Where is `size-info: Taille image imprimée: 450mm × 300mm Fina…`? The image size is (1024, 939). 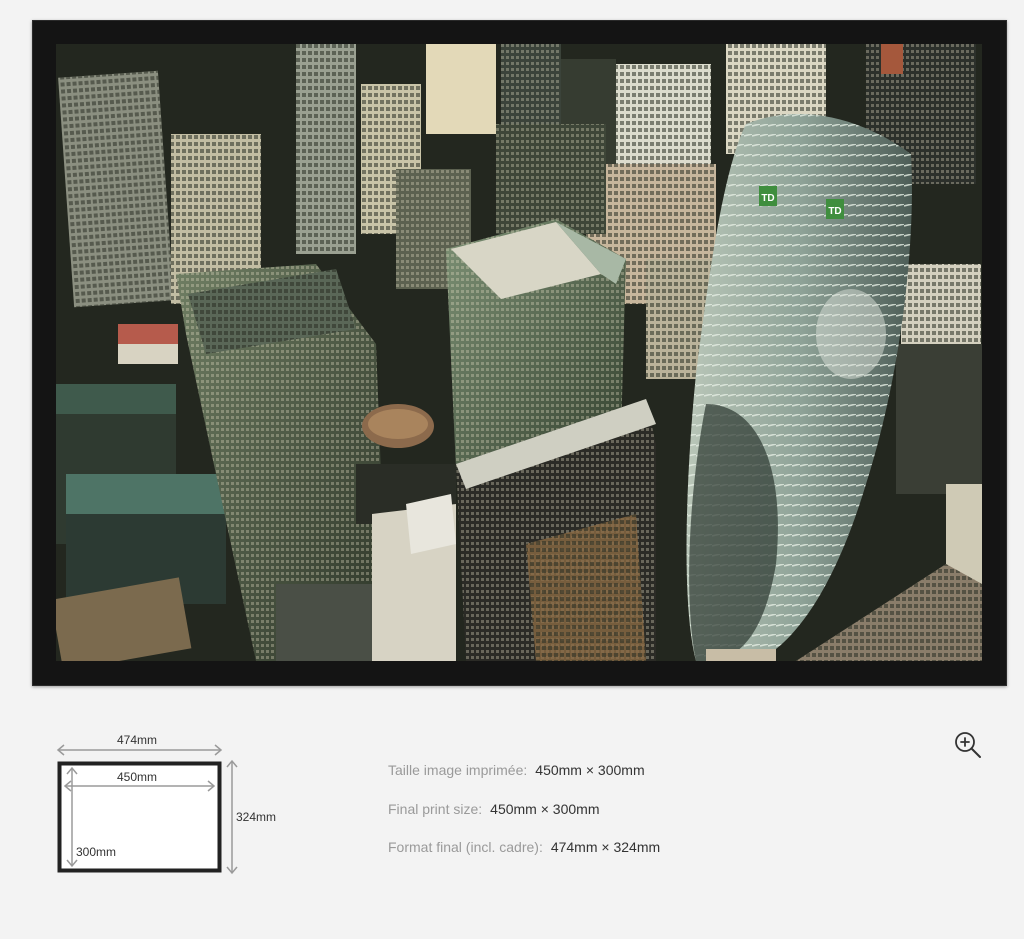
size-info: Taille image imprimée: 450mm × 300mm Fina… is located at coordinates (524, 818).